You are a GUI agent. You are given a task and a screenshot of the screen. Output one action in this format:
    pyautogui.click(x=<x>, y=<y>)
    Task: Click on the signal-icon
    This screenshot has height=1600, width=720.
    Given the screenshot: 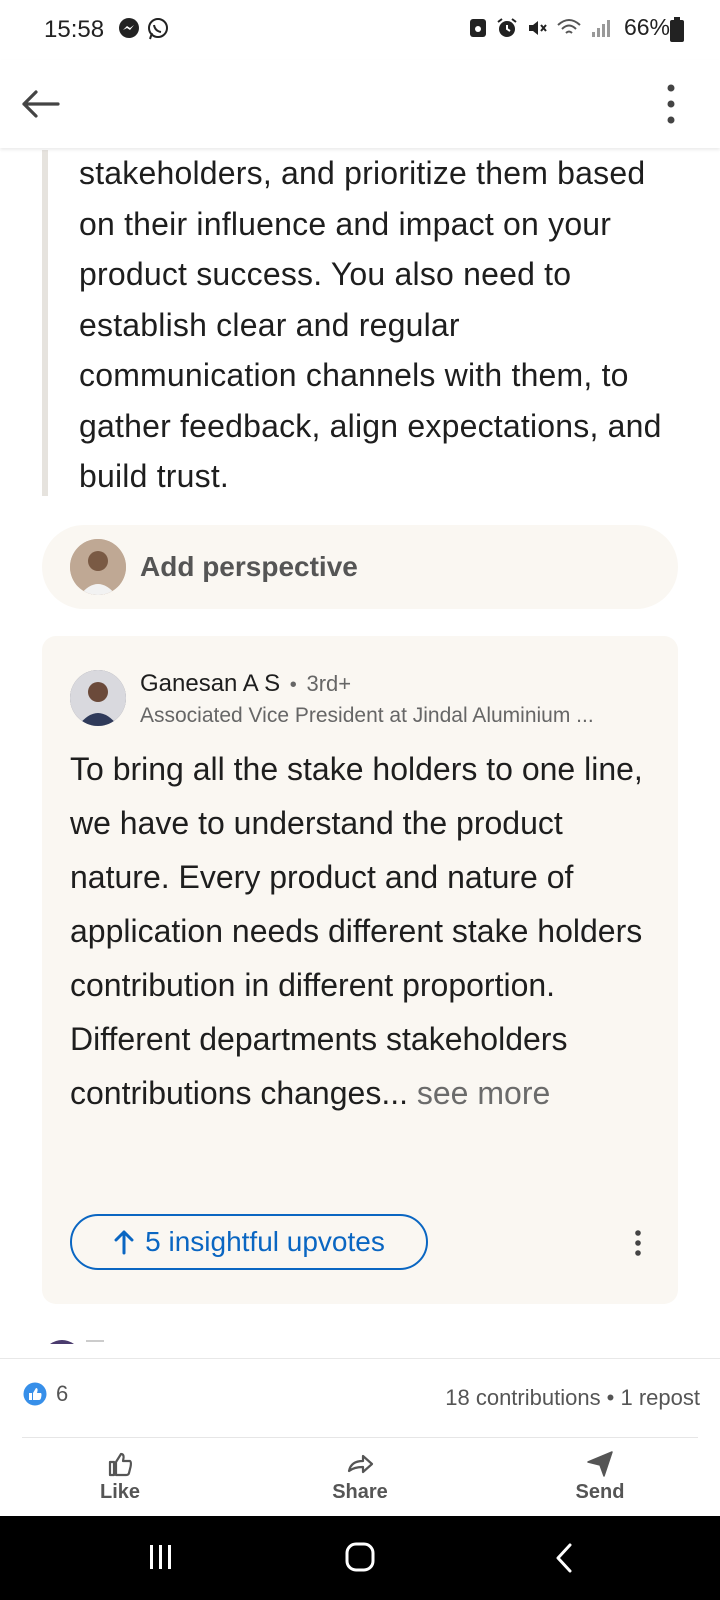 What is the action you would take?
    pyautogui.click(x=600, y=28)
    